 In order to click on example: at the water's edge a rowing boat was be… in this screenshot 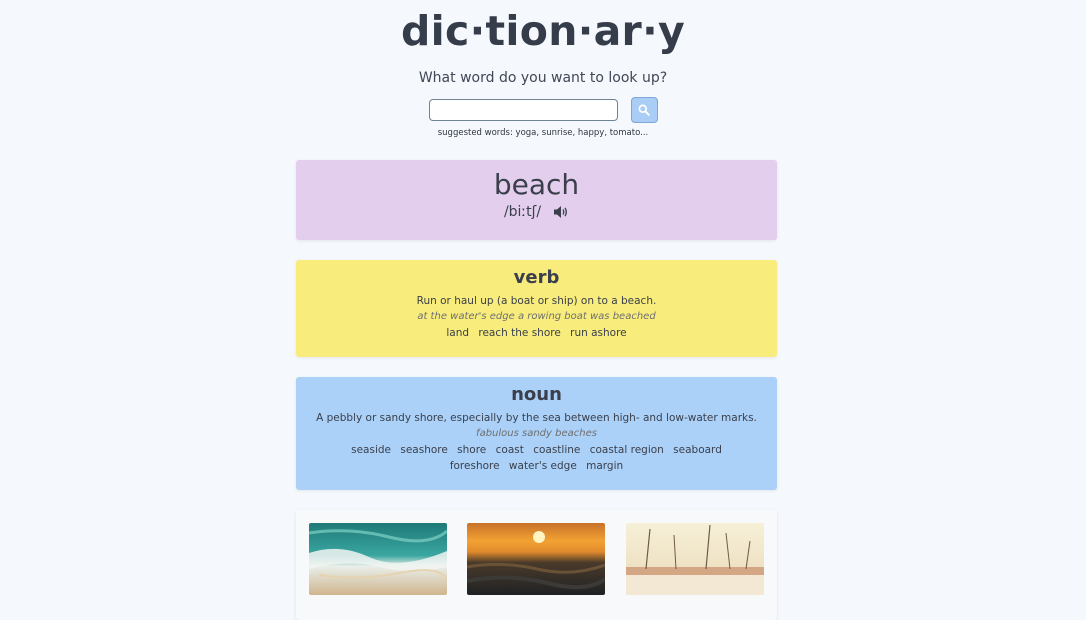, I will do `click(536, 316)`.